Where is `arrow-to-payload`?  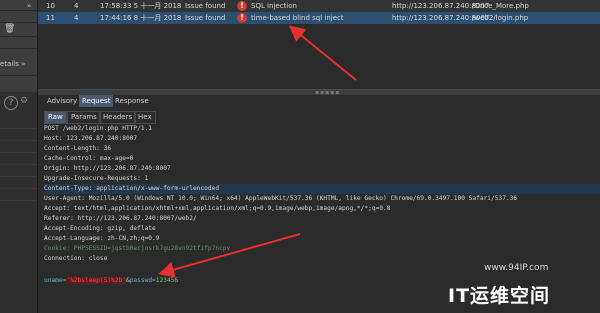
arrow-to-payload is located at coordinates (229, 255).